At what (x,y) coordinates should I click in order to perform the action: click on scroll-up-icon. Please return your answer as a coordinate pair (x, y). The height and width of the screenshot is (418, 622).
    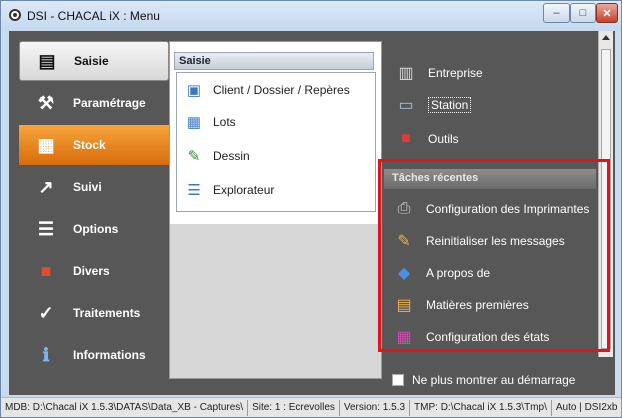
    Looking at the image, I should click on (606, 37).